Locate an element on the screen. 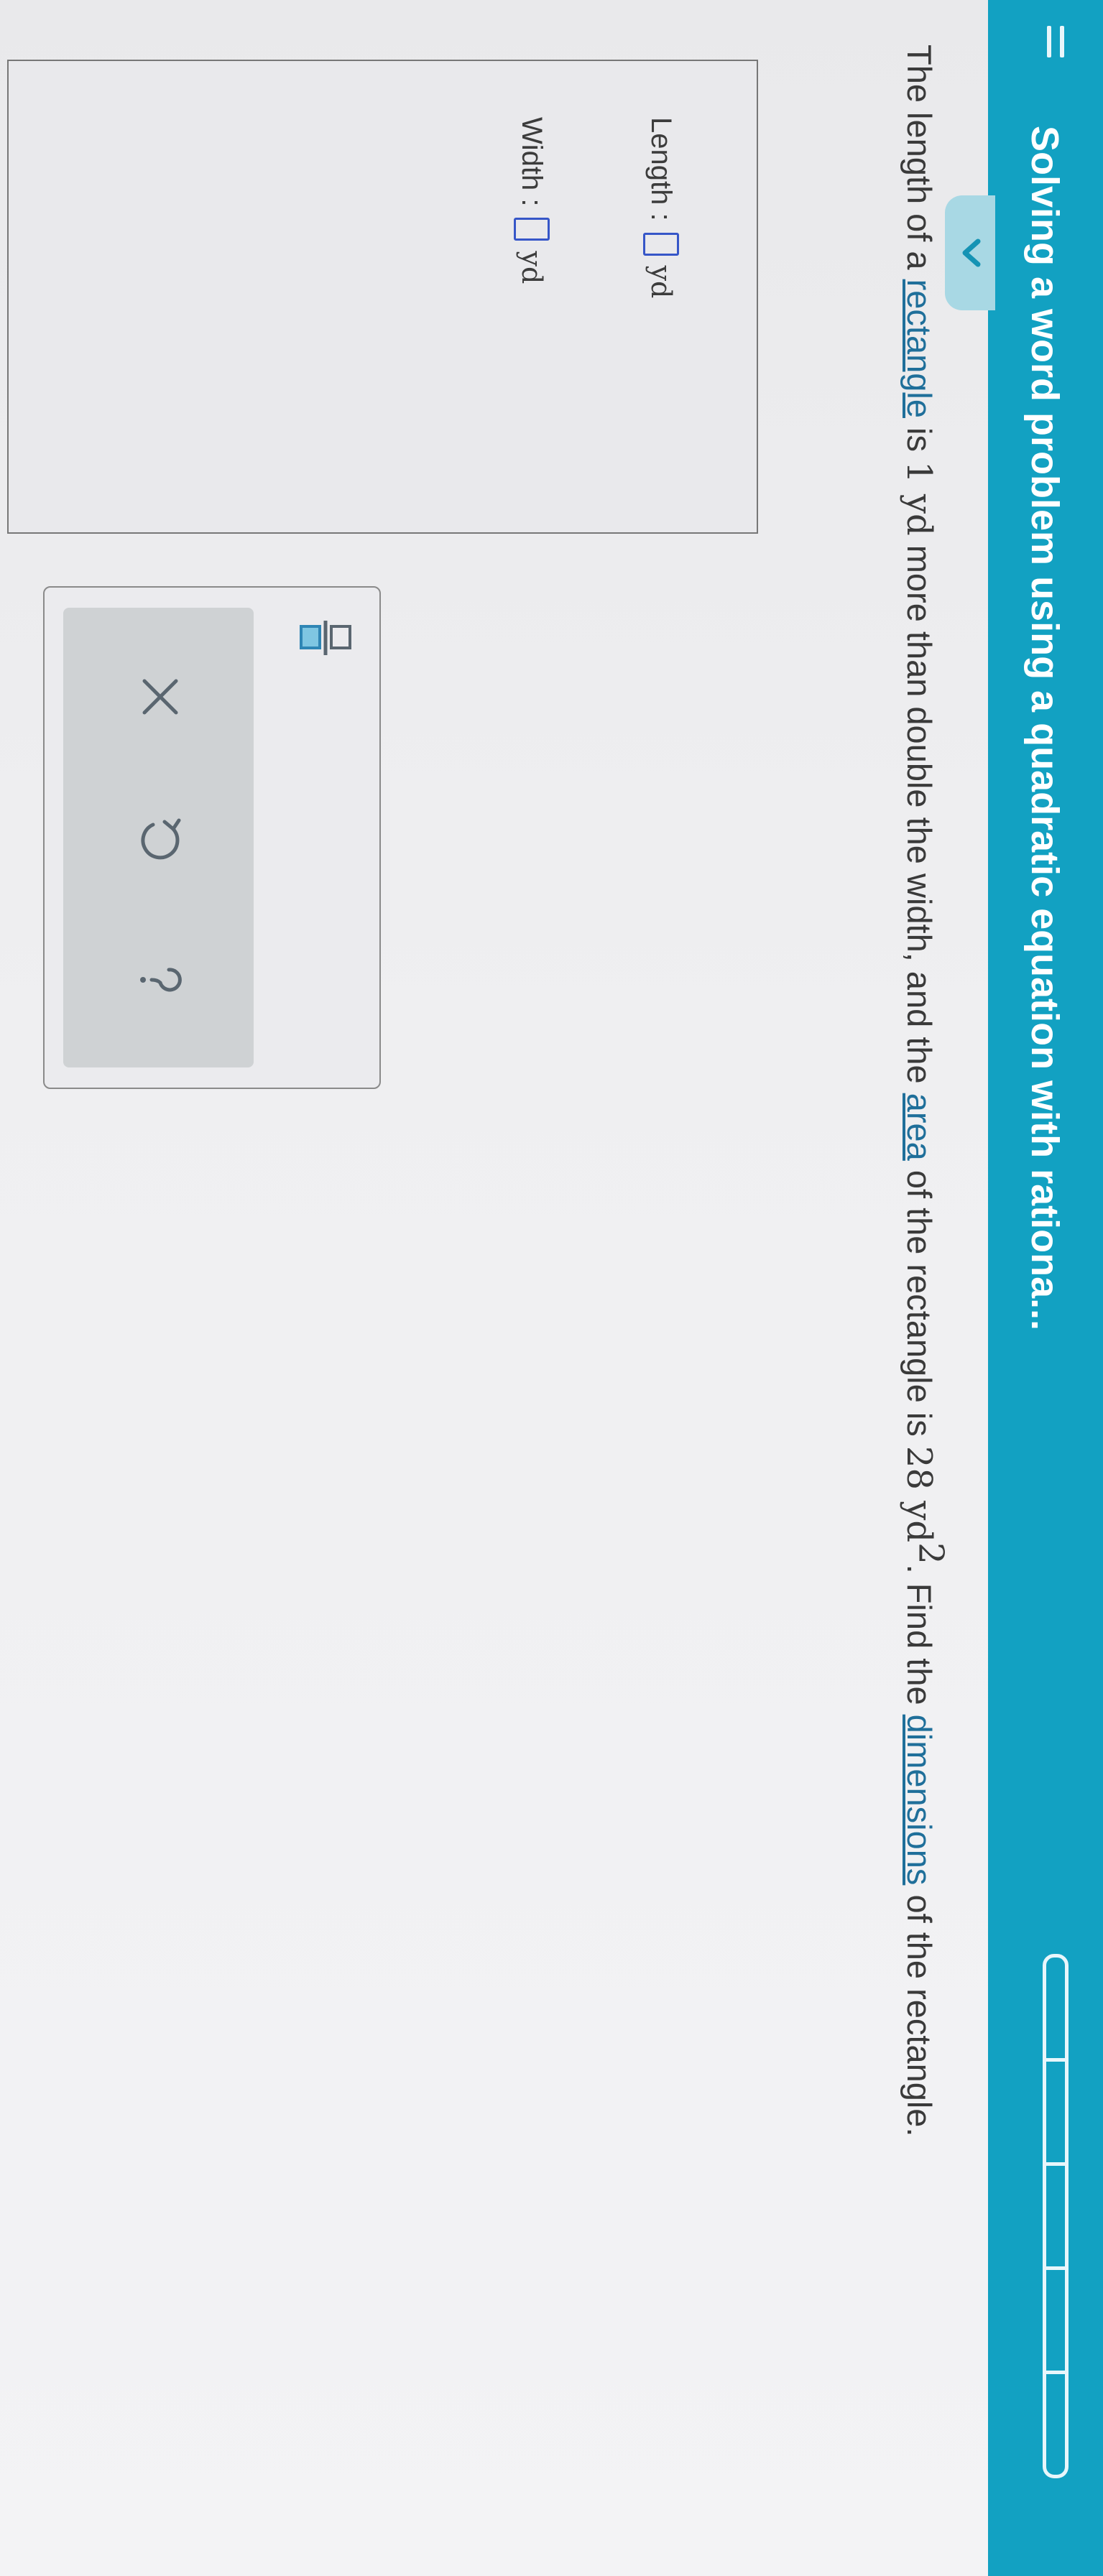 This screenshot has width=1103, height=2576. question-icon is located at coordinates (161, 980).